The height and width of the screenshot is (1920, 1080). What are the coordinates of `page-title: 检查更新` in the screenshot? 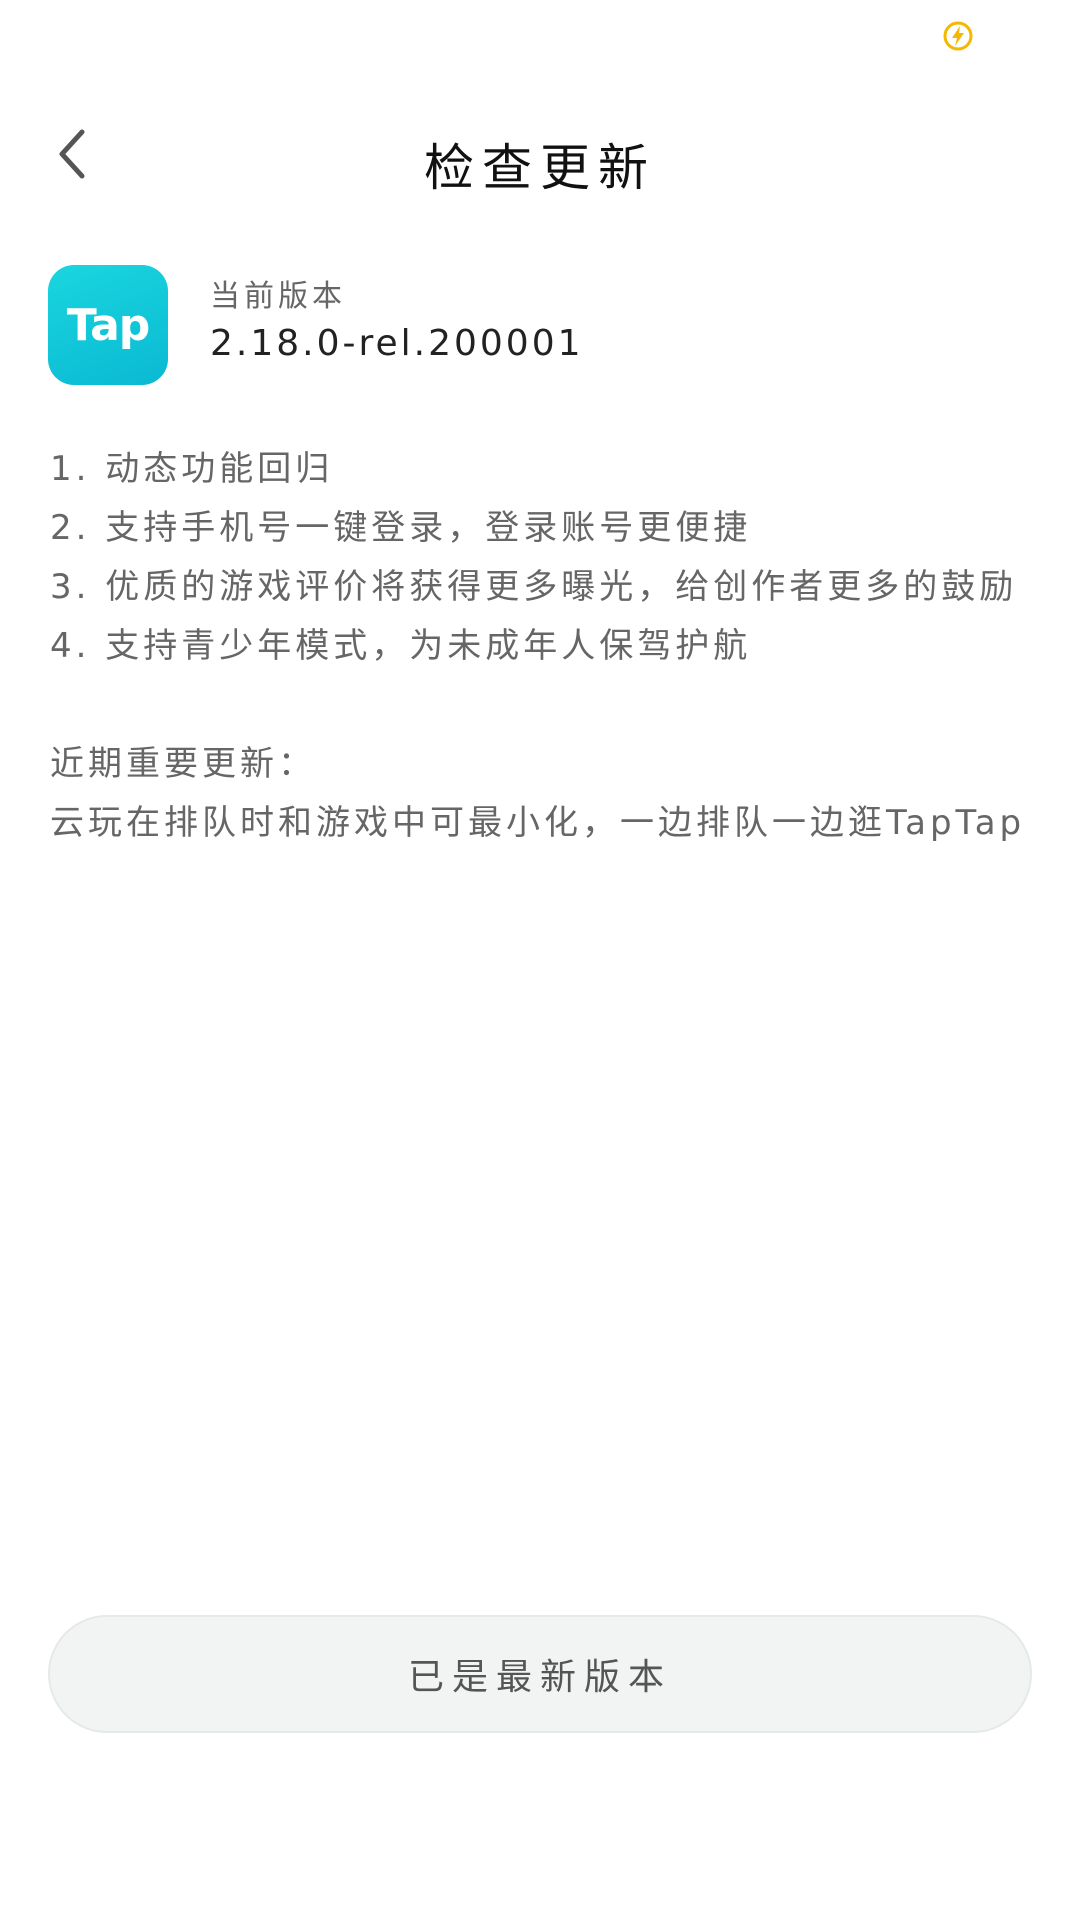 It's located at (540, 168).